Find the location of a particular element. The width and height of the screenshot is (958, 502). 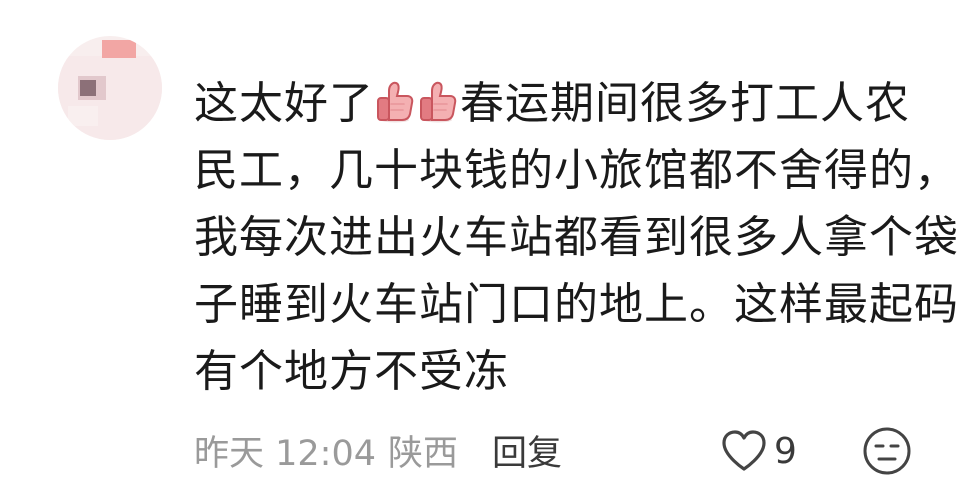

heart-outline-icon is located at coordinates (744, 450).